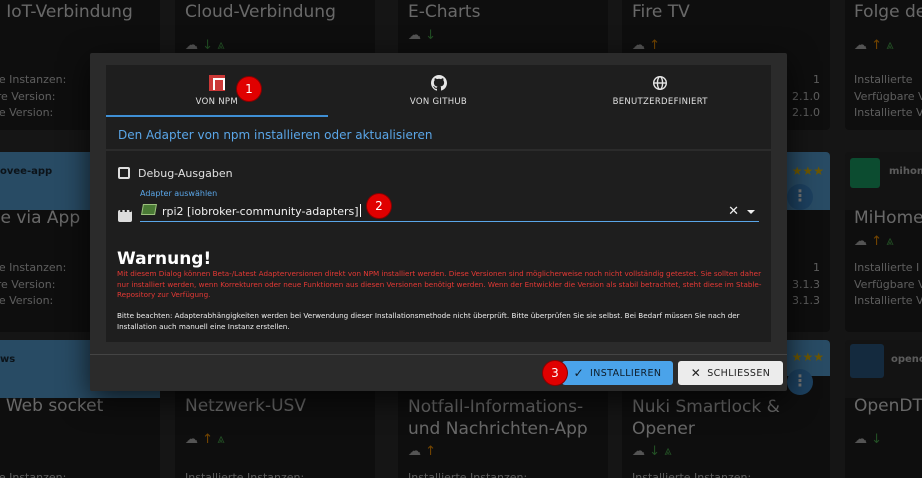 The height and width of the screenshot is (478, 922). What do you see at coordinates (555, 373) in the screenshot?
I see `step-marker-3: 3` at bounding box center [555, 373].